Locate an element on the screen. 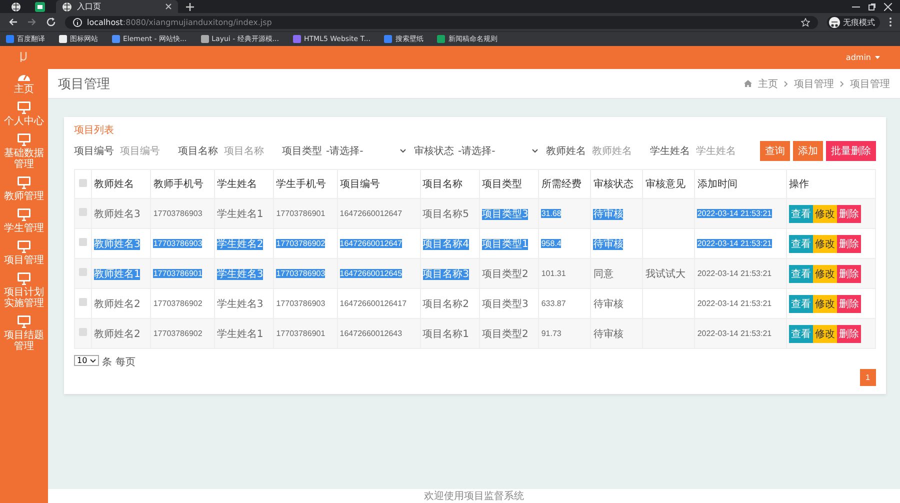  star-icon is located at coordinates (805, 22).